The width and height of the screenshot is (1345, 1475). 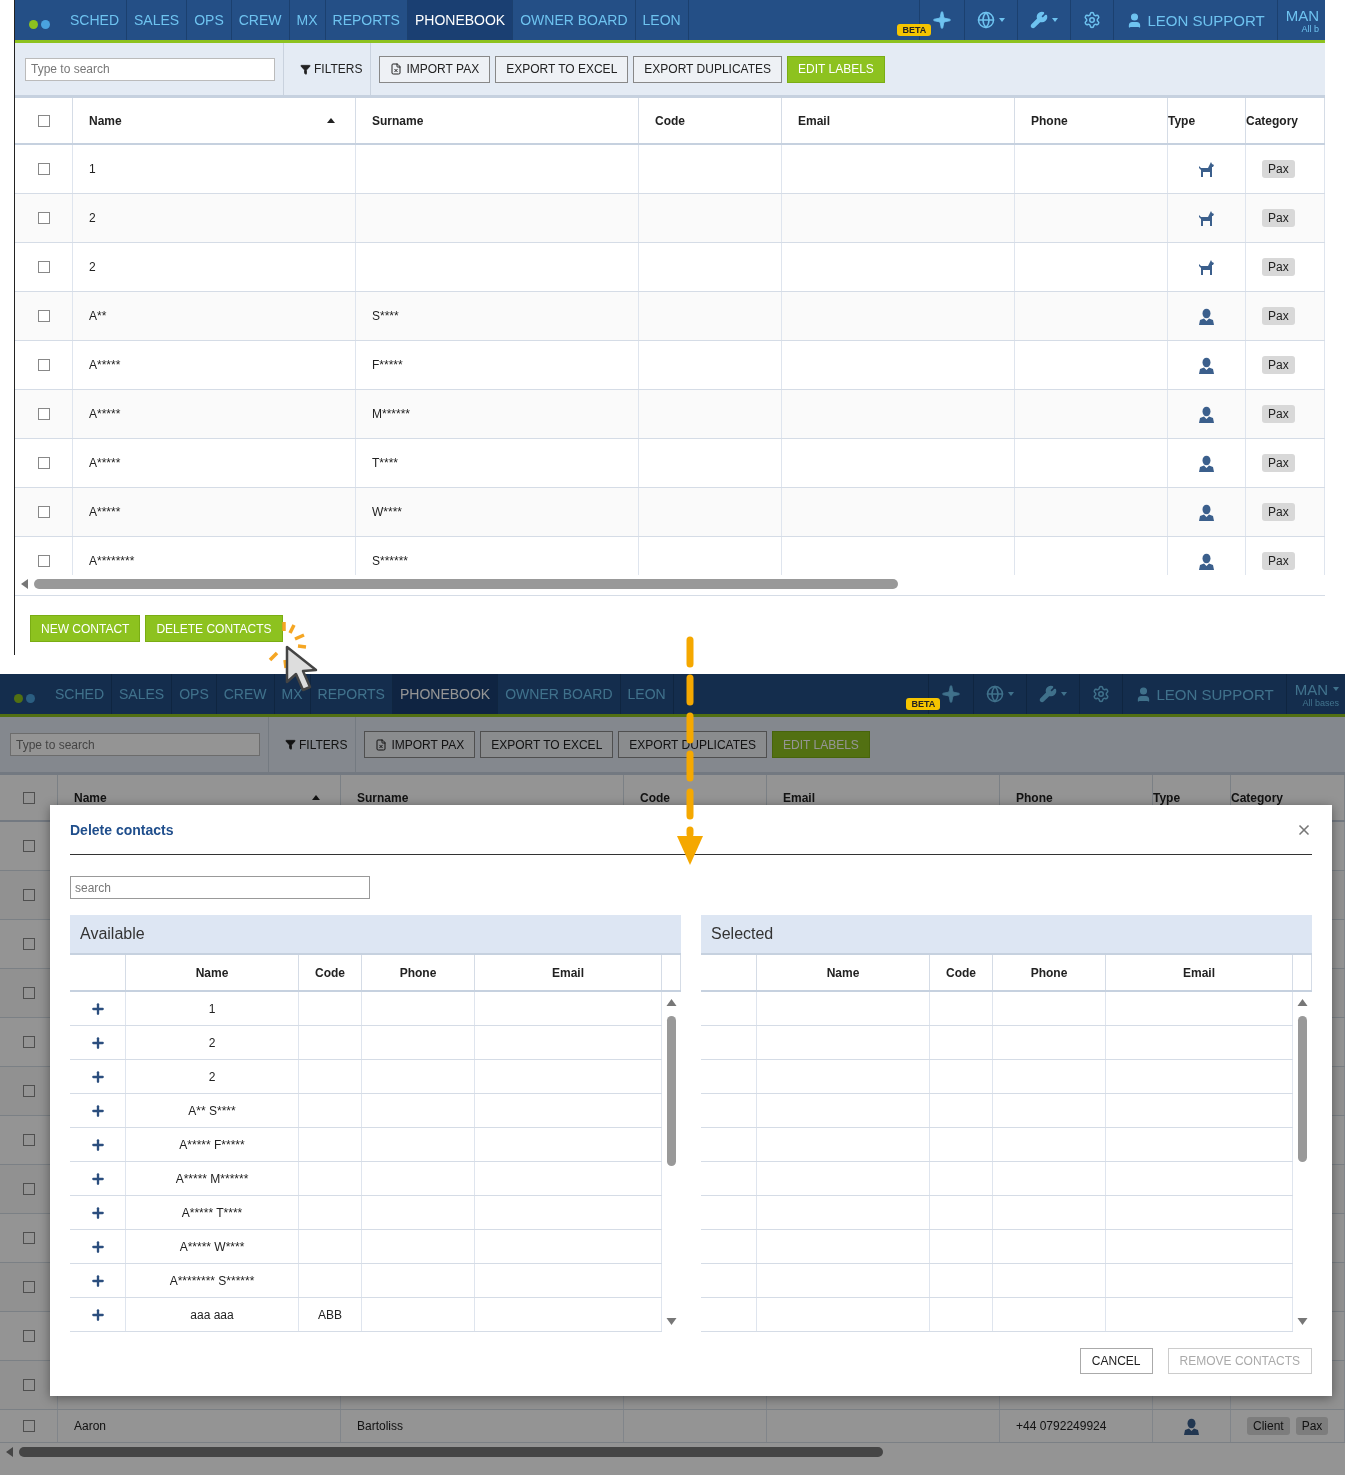 I want to click on table-cell: W****, so click(x=387, y=512).